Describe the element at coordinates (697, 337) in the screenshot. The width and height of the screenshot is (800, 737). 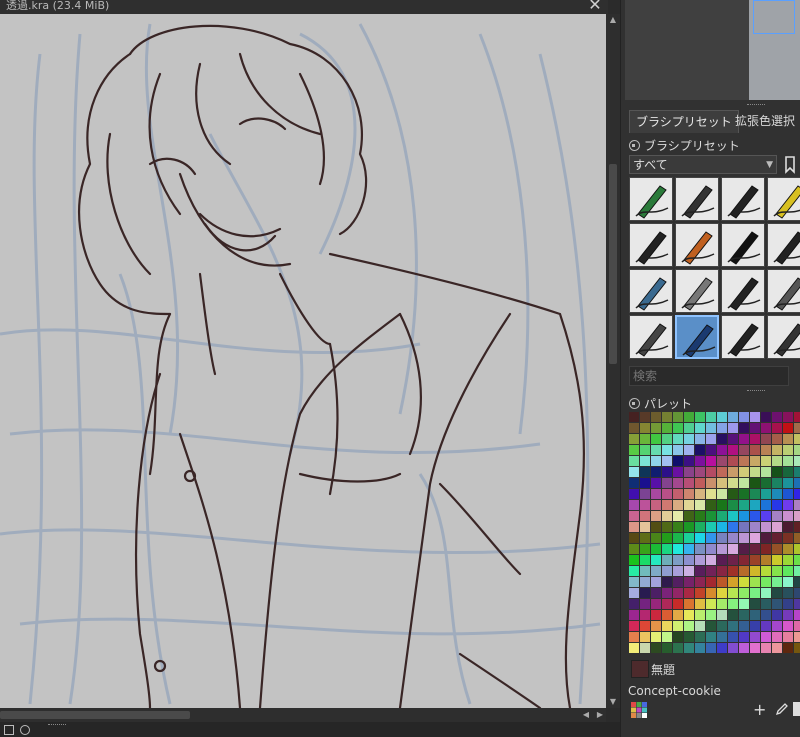
I see `brush-preset-blue-pen-selected` at that location.